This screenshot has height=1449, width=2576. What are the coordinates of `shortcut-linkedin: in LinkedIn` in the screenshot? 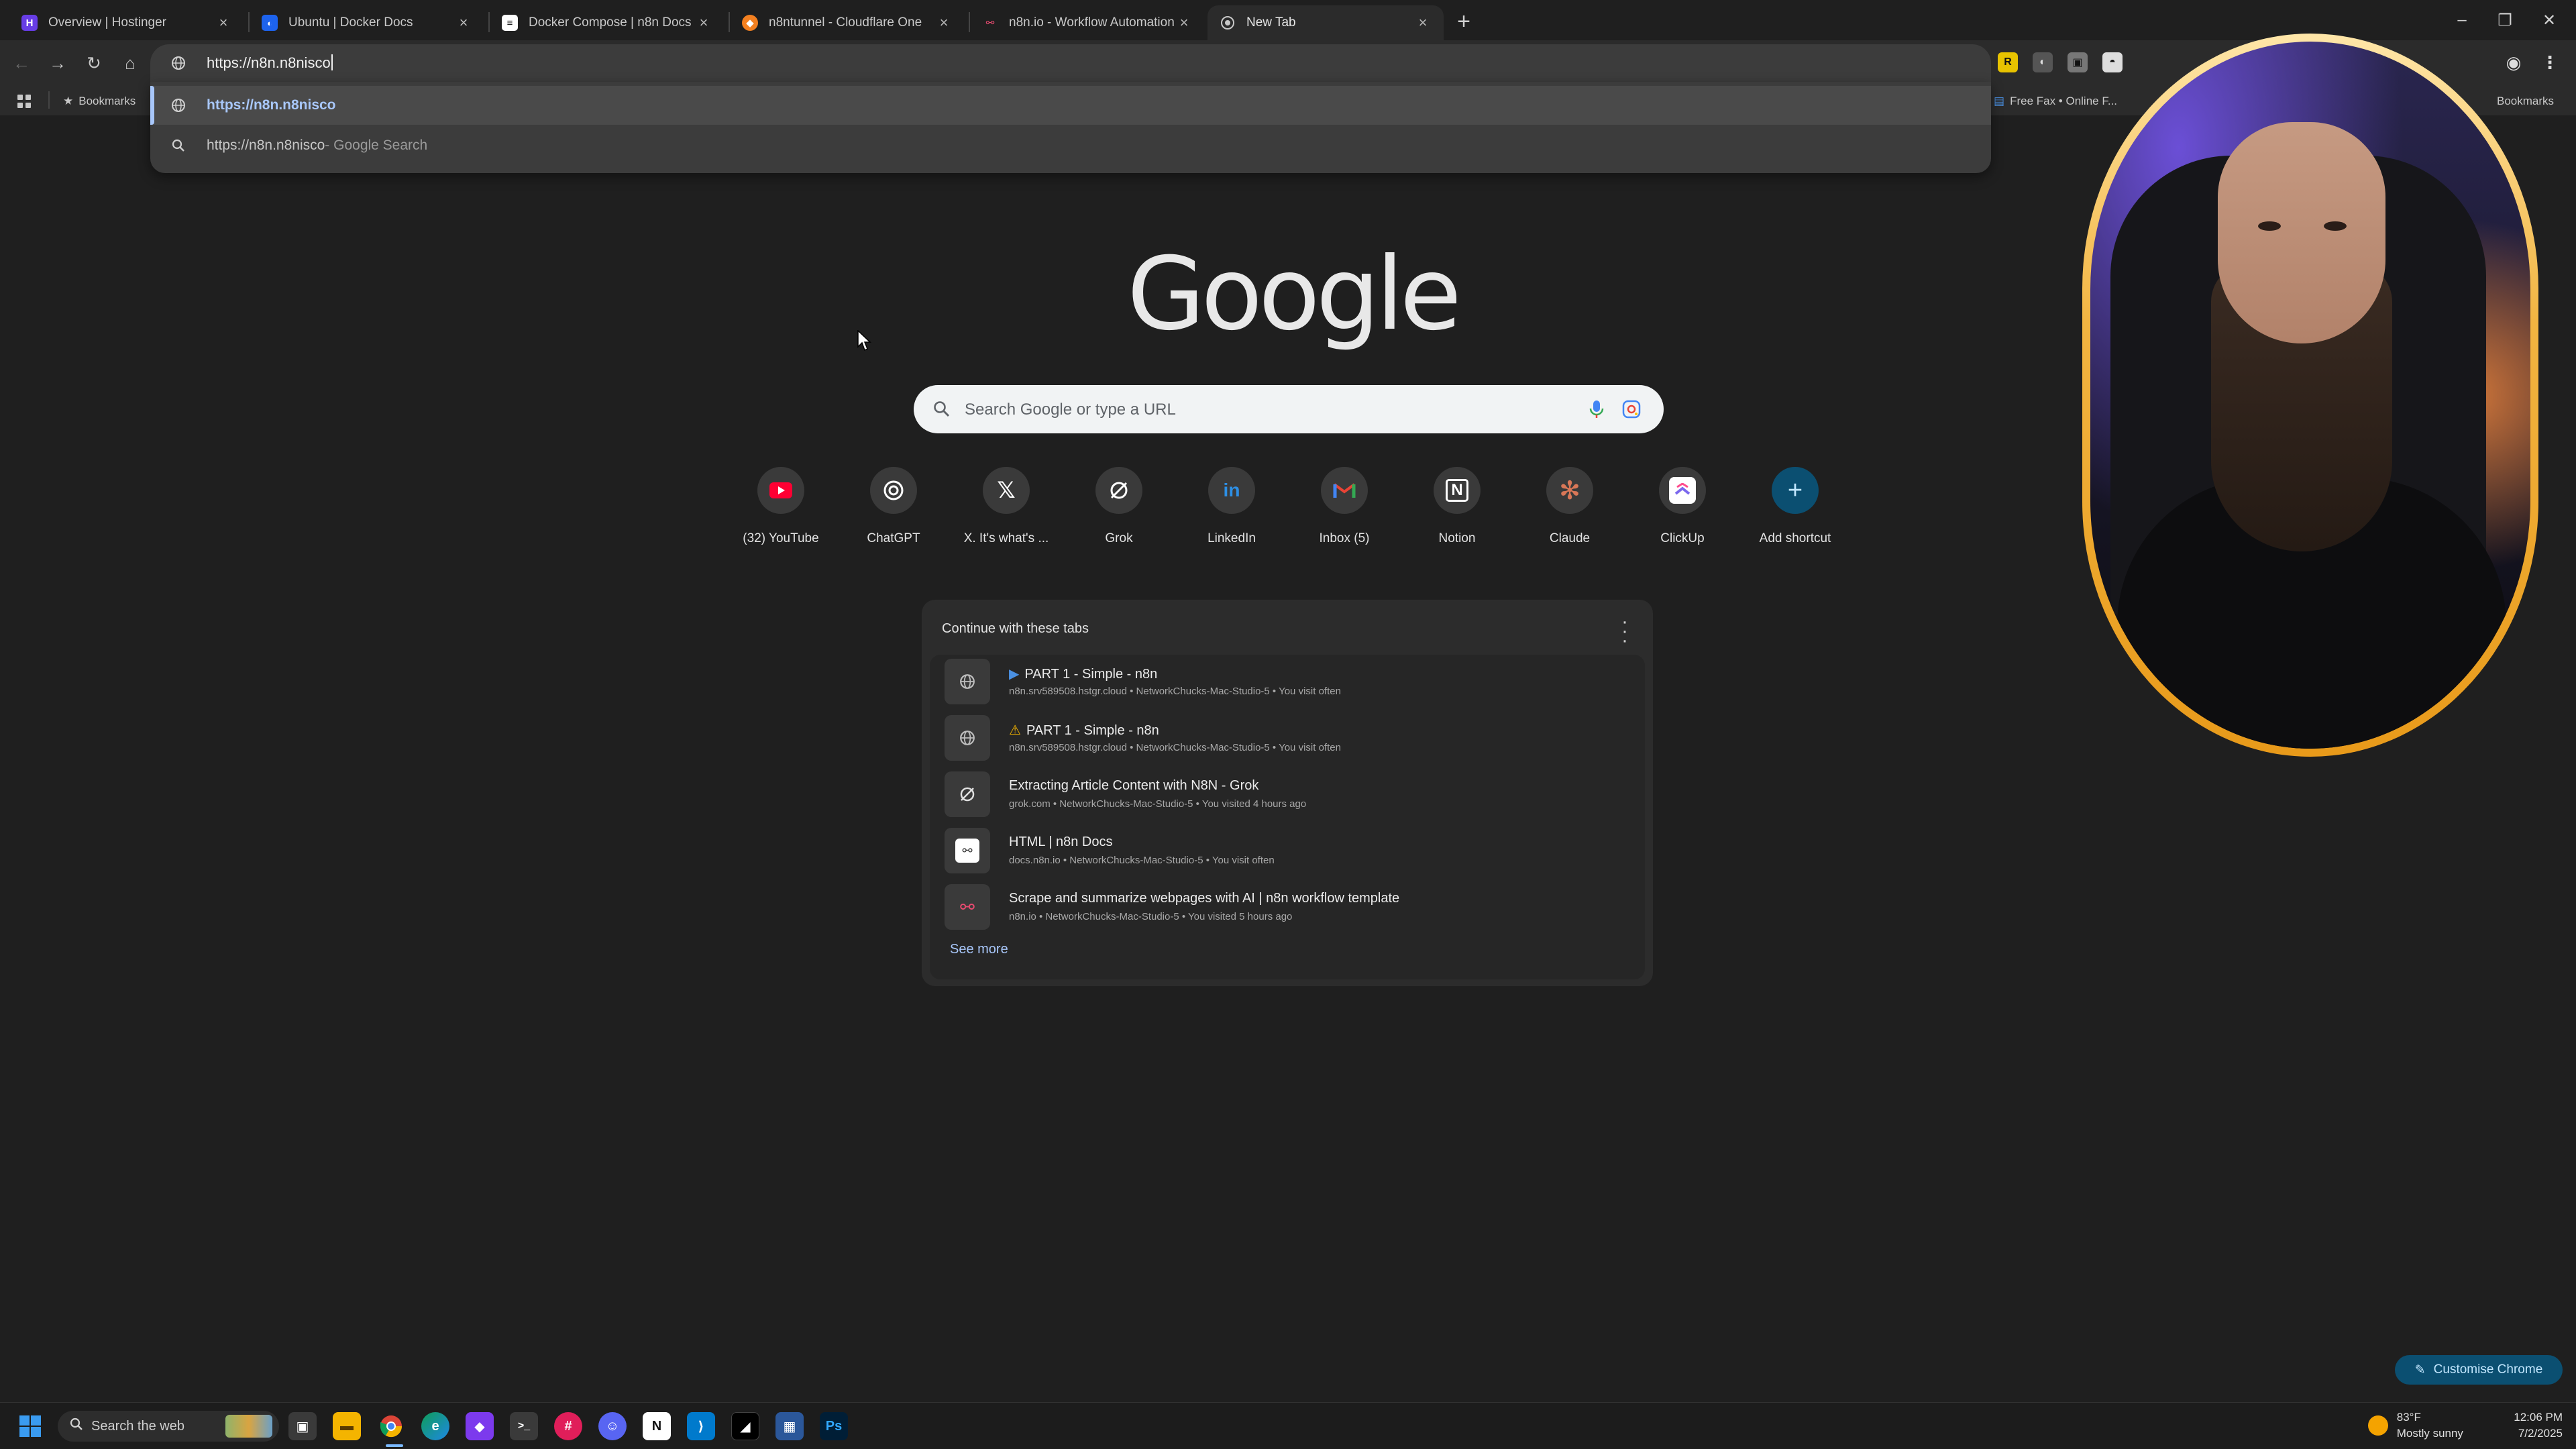 It's located at (1231, 510).